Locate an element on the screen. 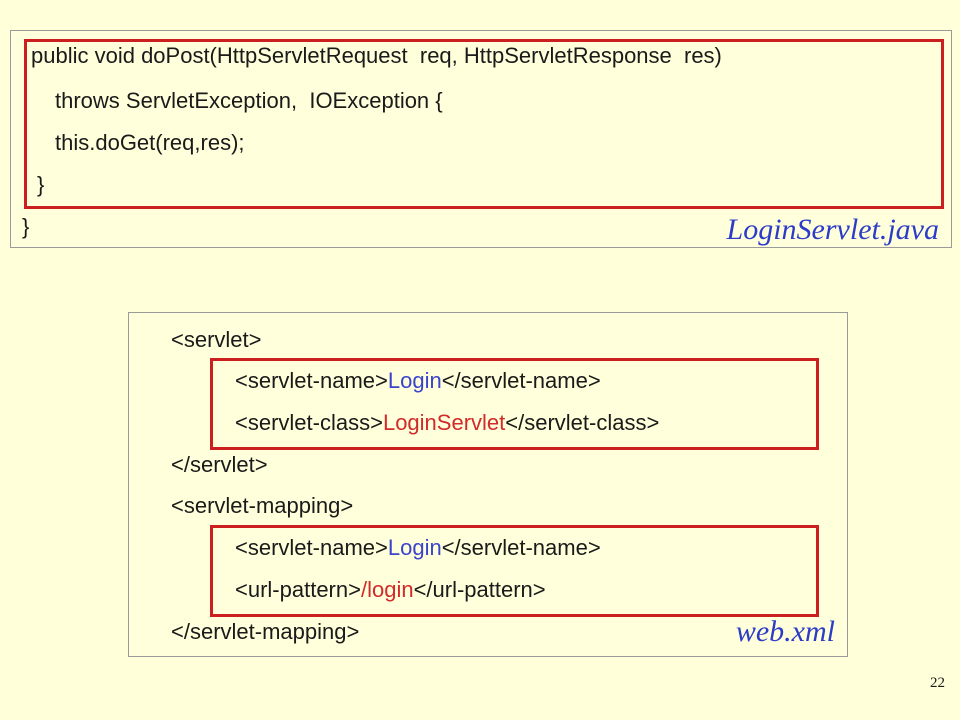 The image size is (960, 720). xml-mapping-name-line: <servlet-name>Login</servlet-name> is located at coordinates (418, 548).